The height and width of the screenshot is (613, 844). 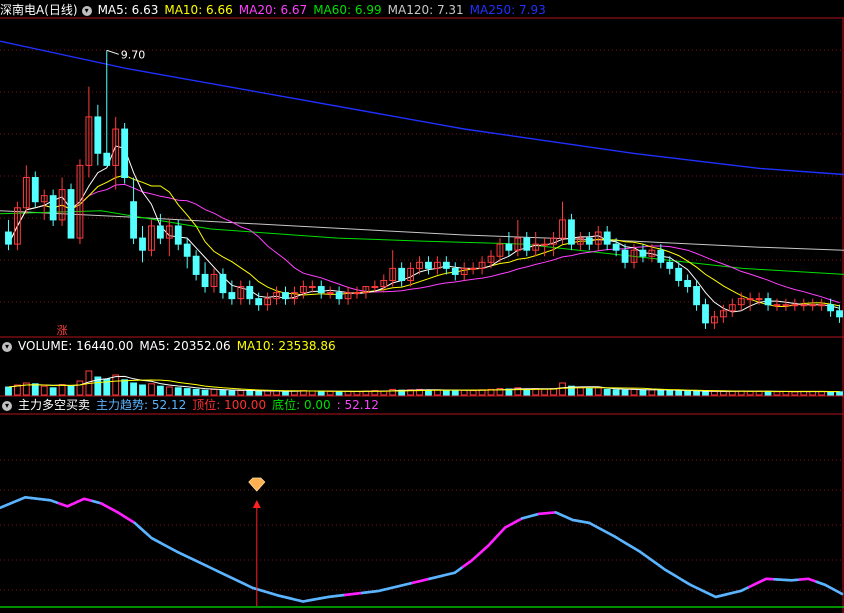 What do you see at coordinates (198, 10) in the screenshot?
I see `ma-label-1: MA10: 6.66` at bounding box center [198, 10].